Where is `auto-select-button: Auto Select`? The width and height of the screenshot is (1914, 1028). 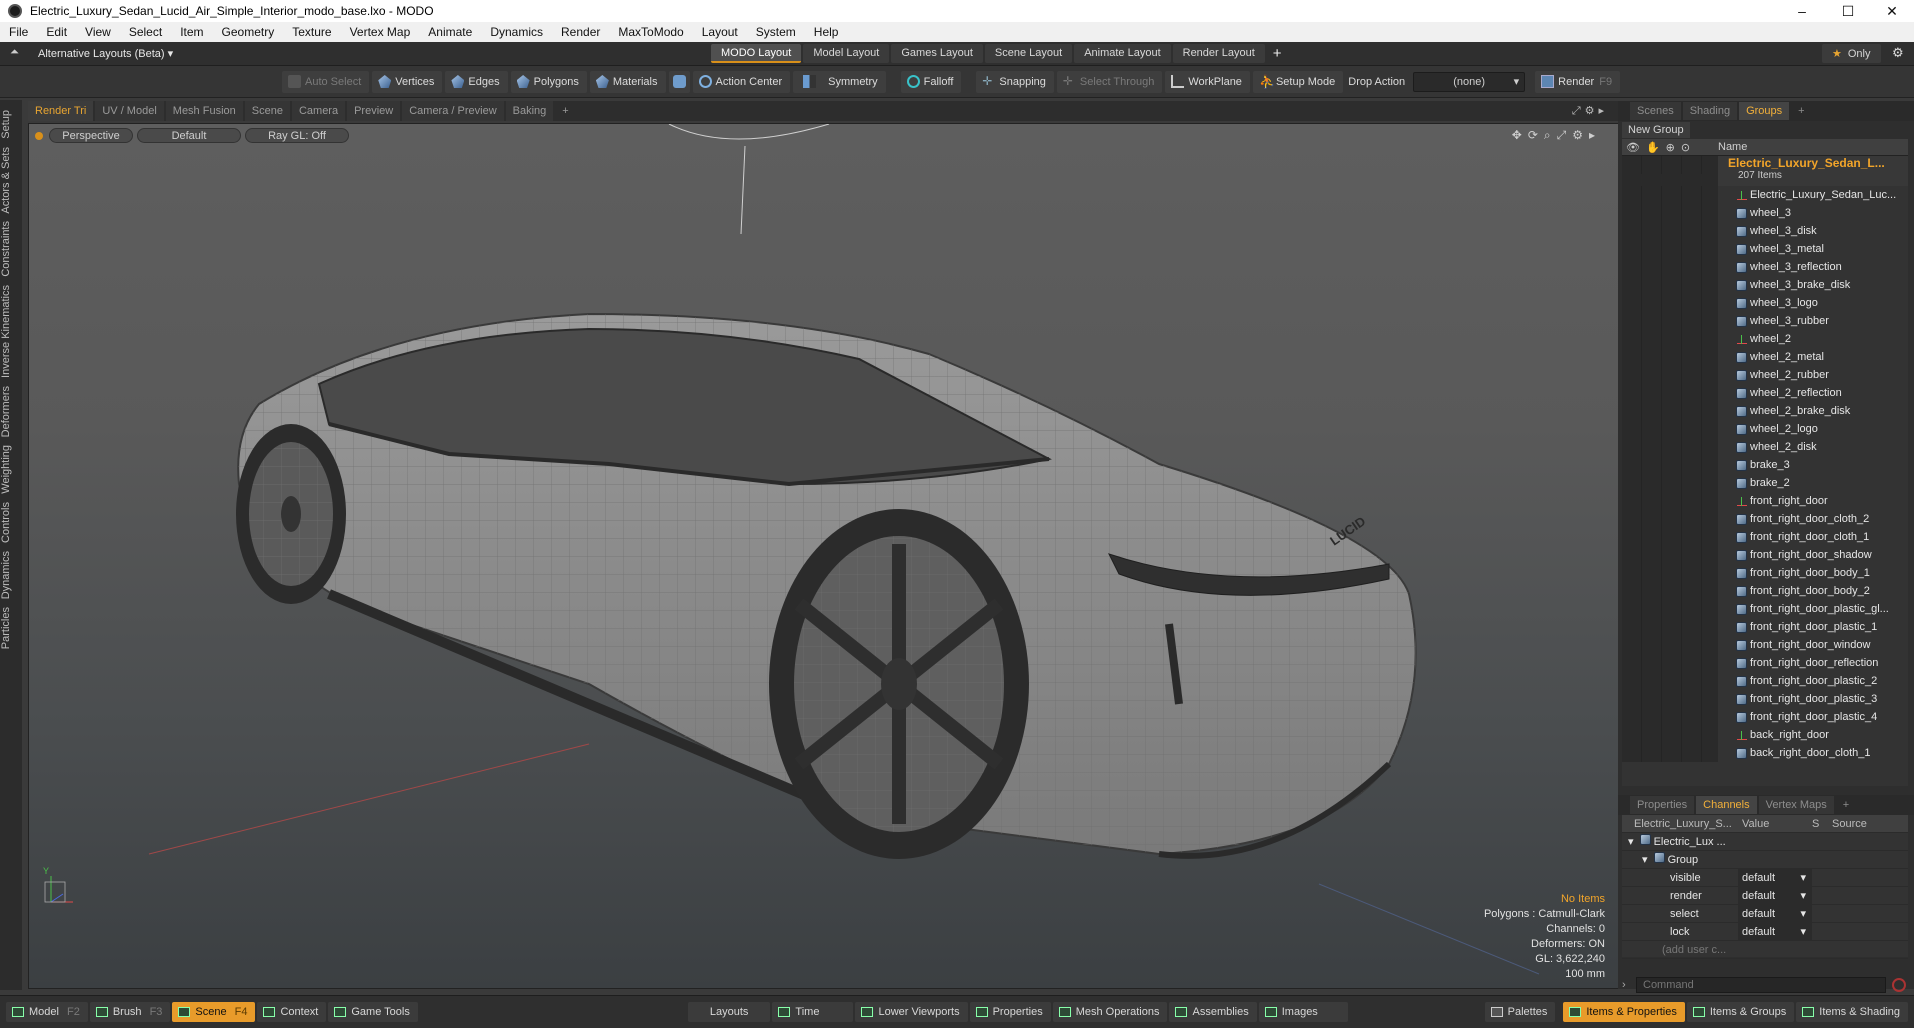 auto-select-button: Auto Select is located at coordinates (326, 81).